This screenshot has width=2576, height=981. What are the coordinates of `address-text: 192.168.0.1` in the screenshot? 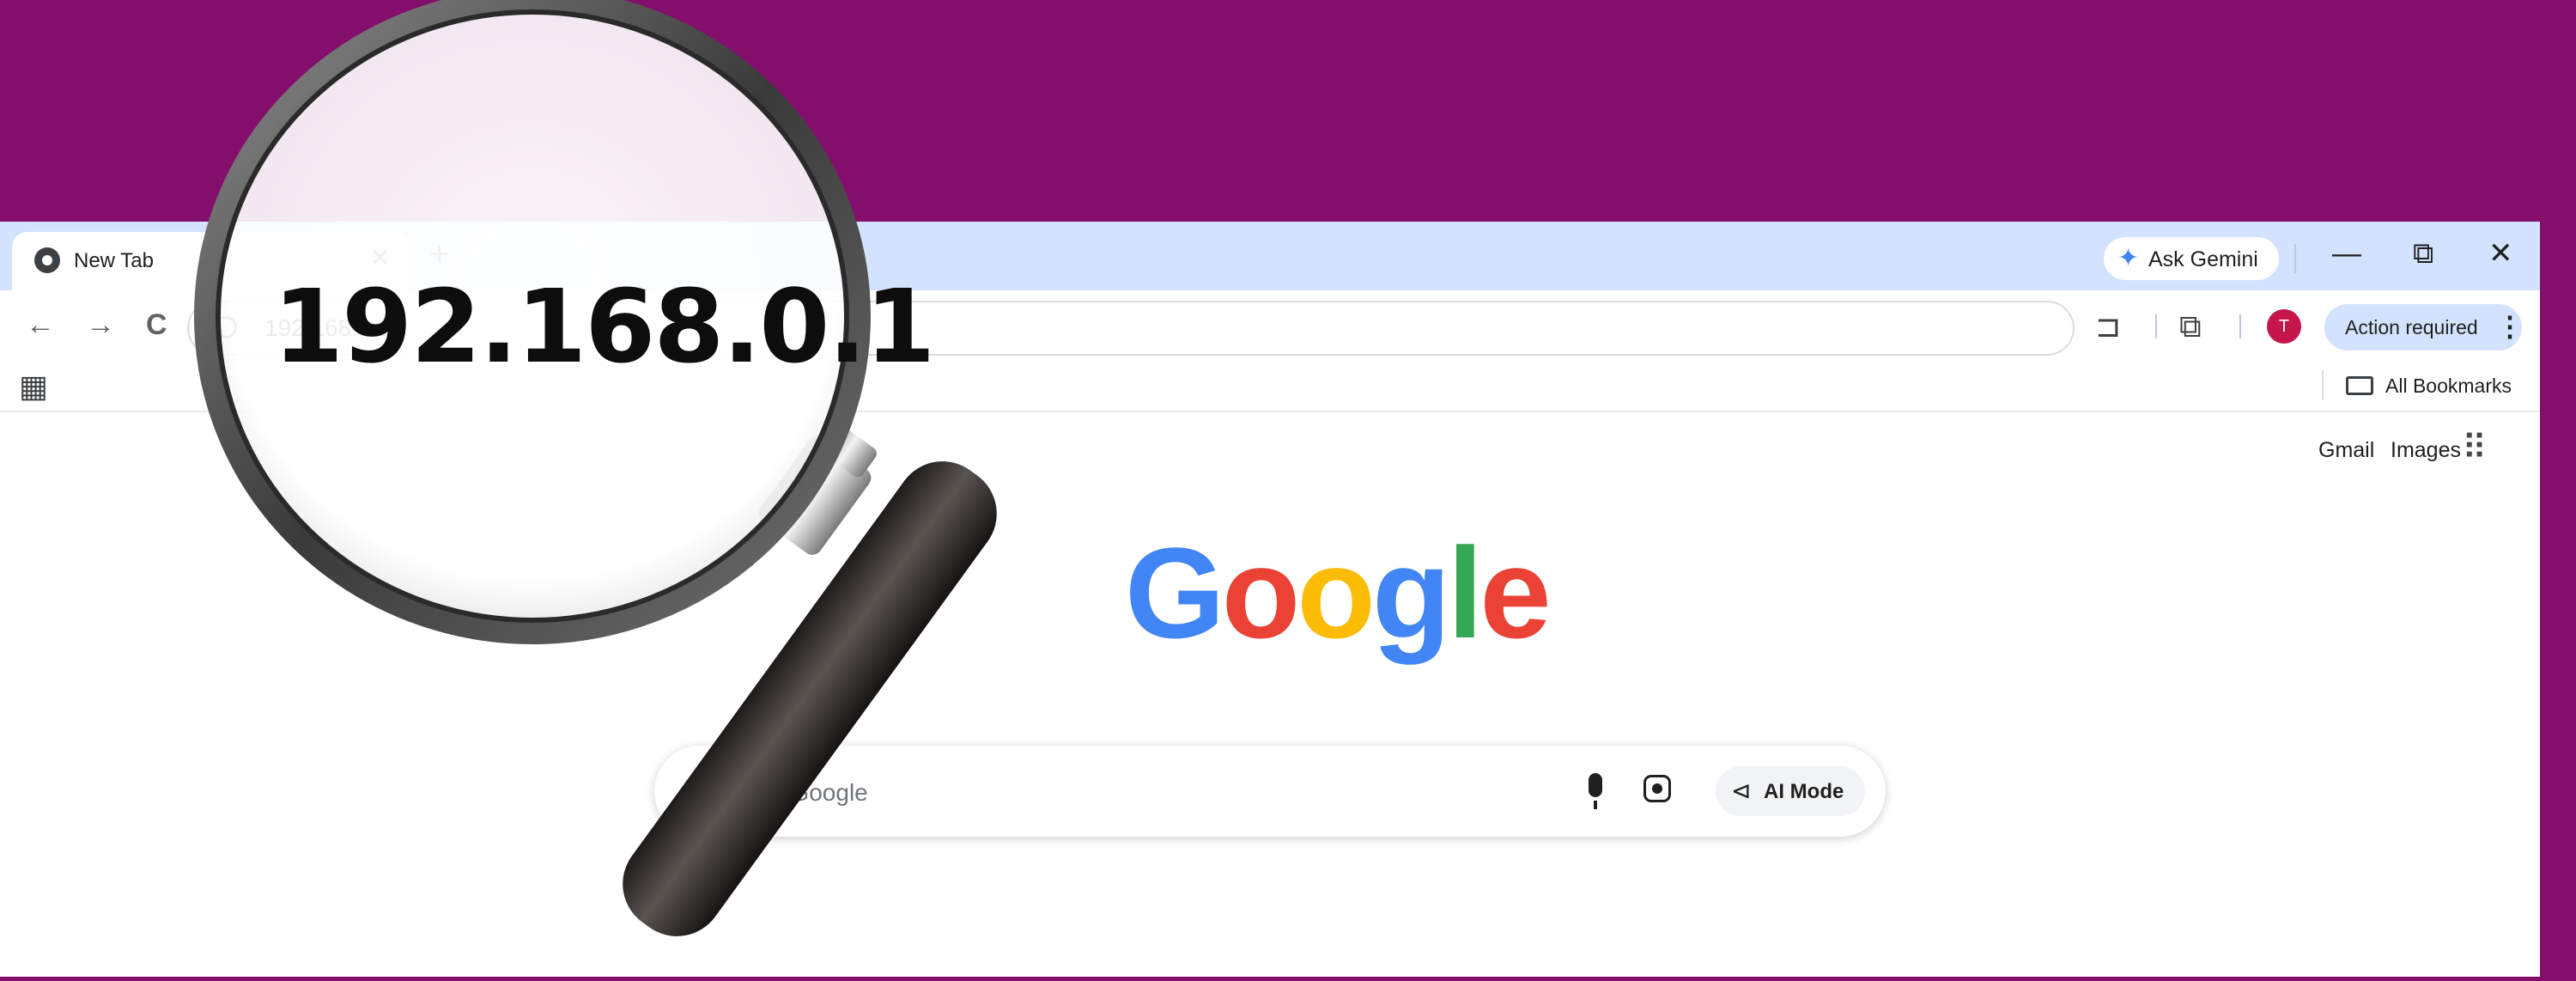 It's located at (328, 328).